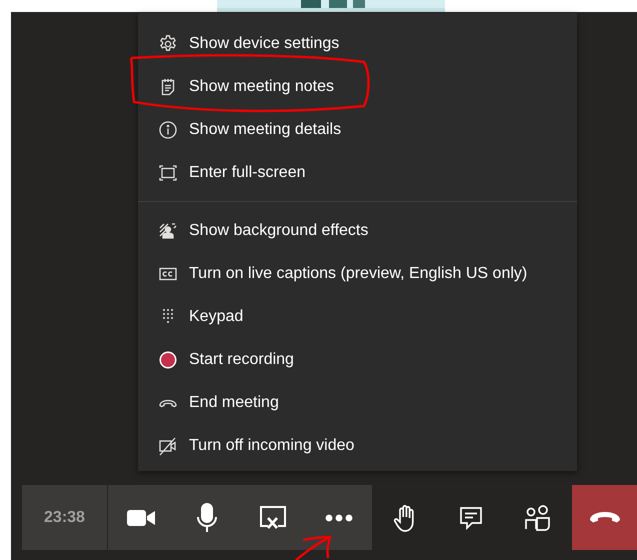 The width and height of the screenshot is (637, 560). I want to click on people-icon, so click(537, 518).